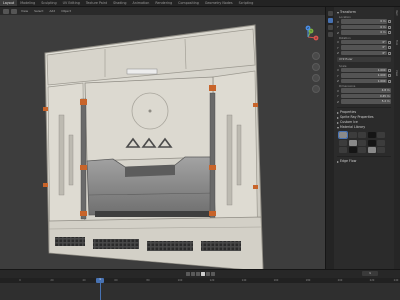 This screenshot has width=400, height=300. What do you see at coordinates (330, 20) in the screenshot?
I see `object-tab-icon` at bounding box center [330, 20].